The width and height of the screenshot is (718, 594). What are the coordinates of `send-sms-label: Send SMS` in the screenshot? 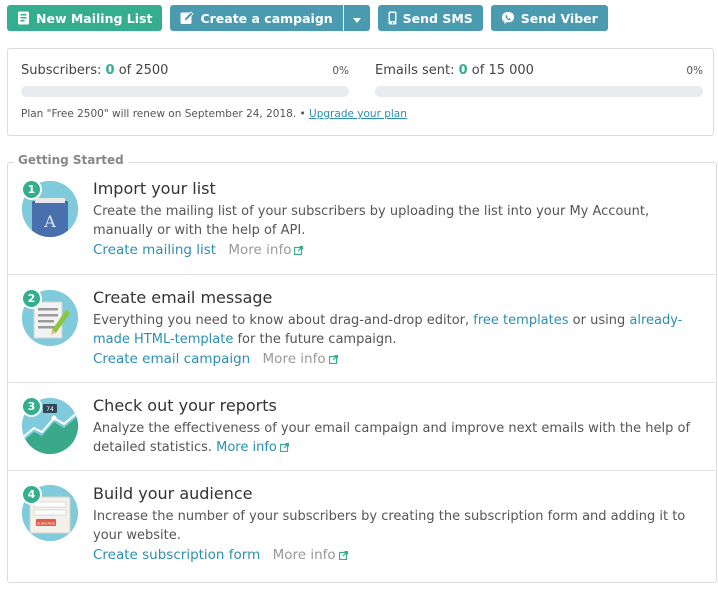 It's located at (437, 18).